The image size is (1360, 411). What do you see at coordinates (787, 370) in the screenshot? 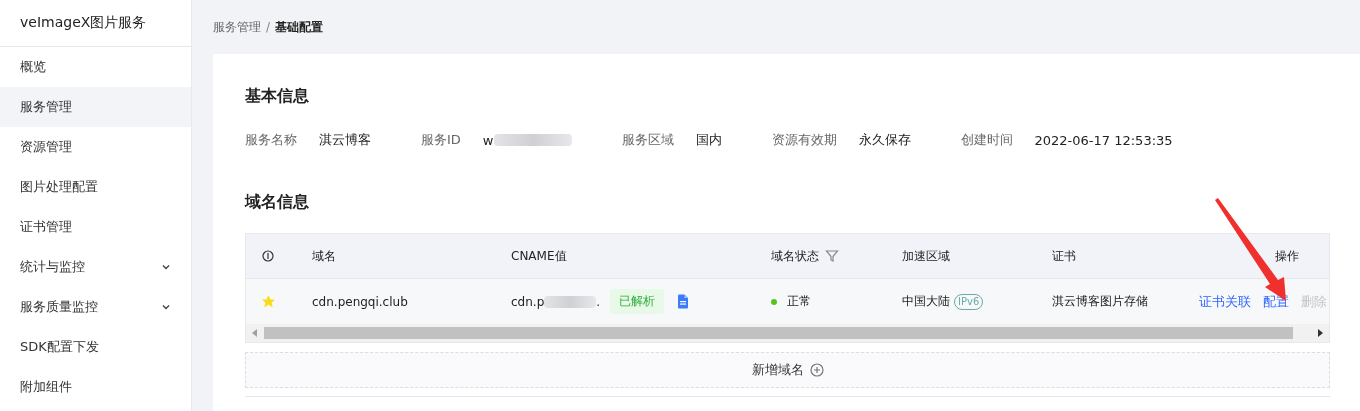
I see `add-domain-button: 新增域名` at bounding box center [787, 370].